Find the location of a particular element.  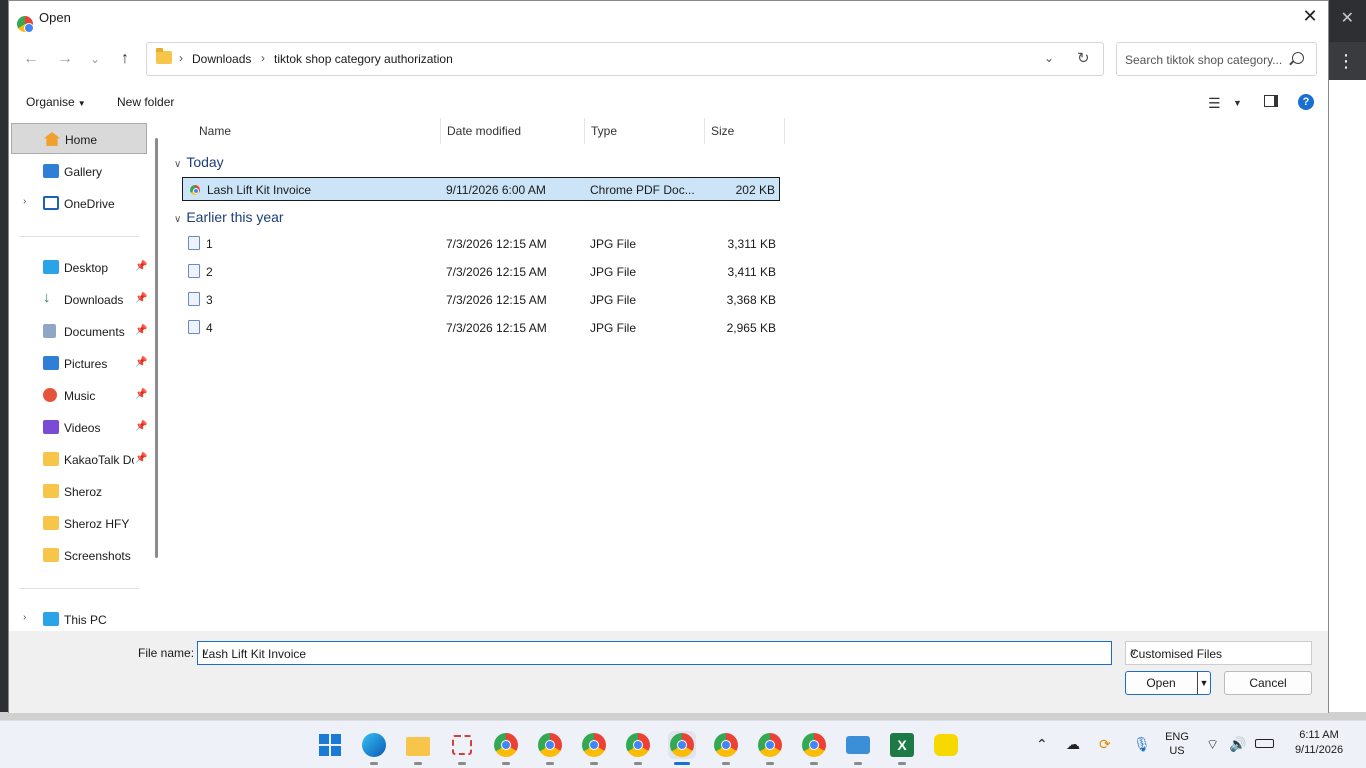

taskbar-kakaotalk is located at coordinates (946, 745).